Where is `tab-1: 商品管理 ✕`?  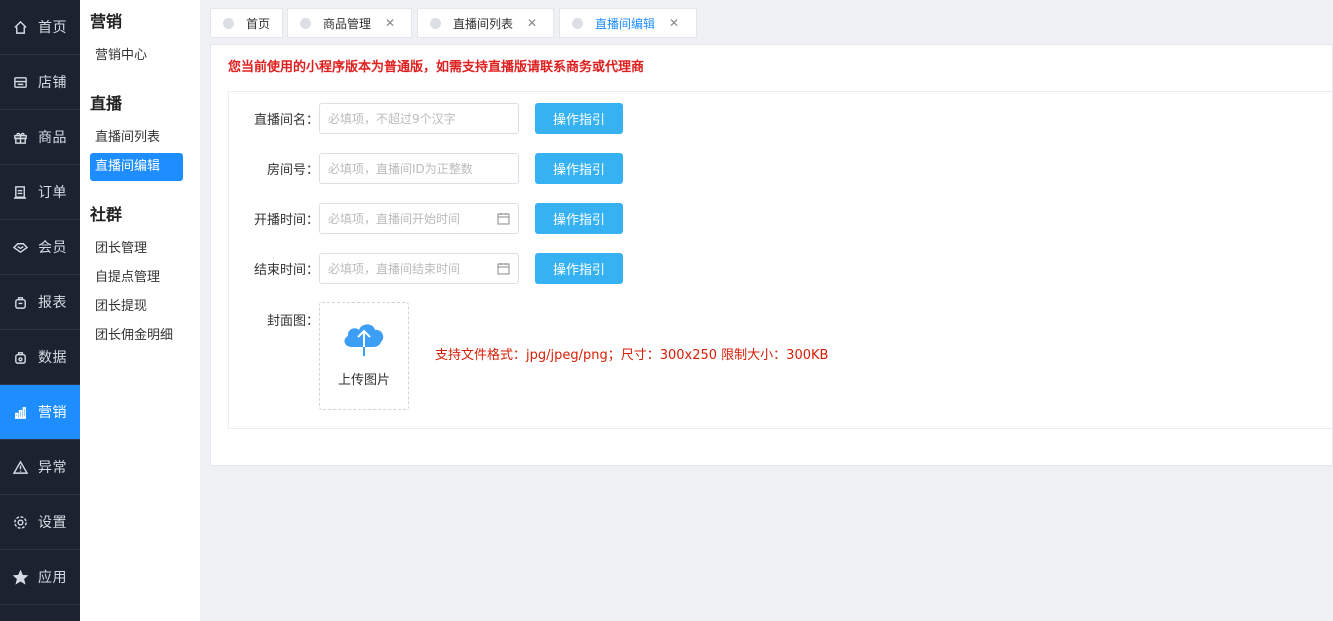
tab-1: 商品管理 ✕ is located at coordinates (349, 23).